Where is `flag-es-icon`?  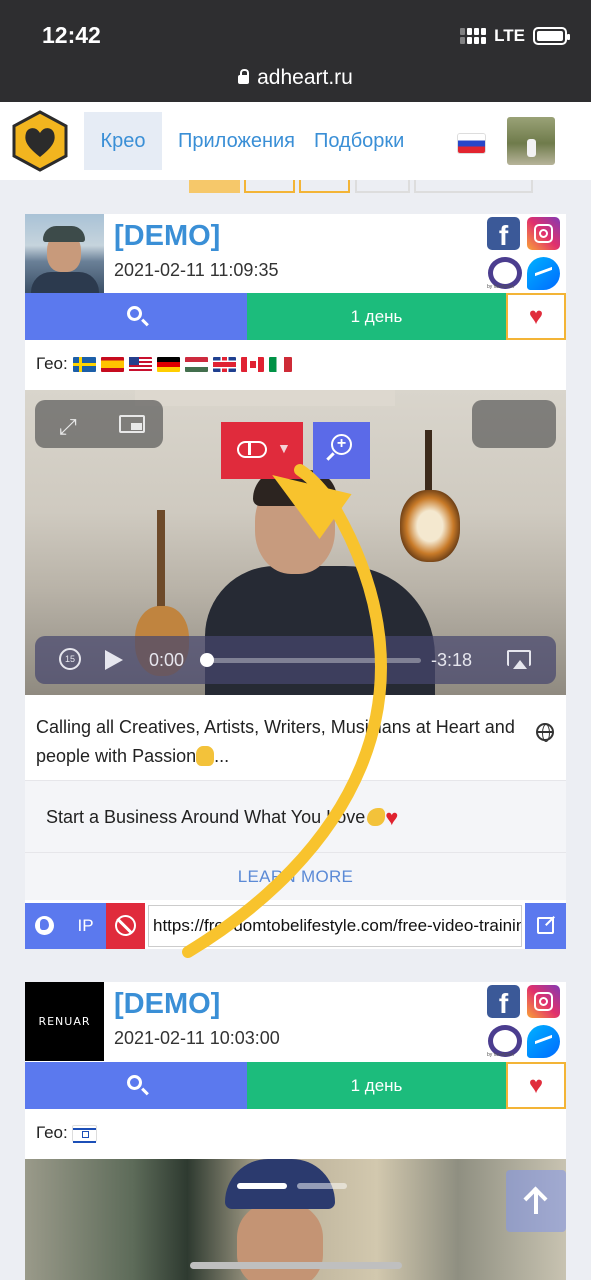
flag-es-icon is located at coordinates (112, 364).